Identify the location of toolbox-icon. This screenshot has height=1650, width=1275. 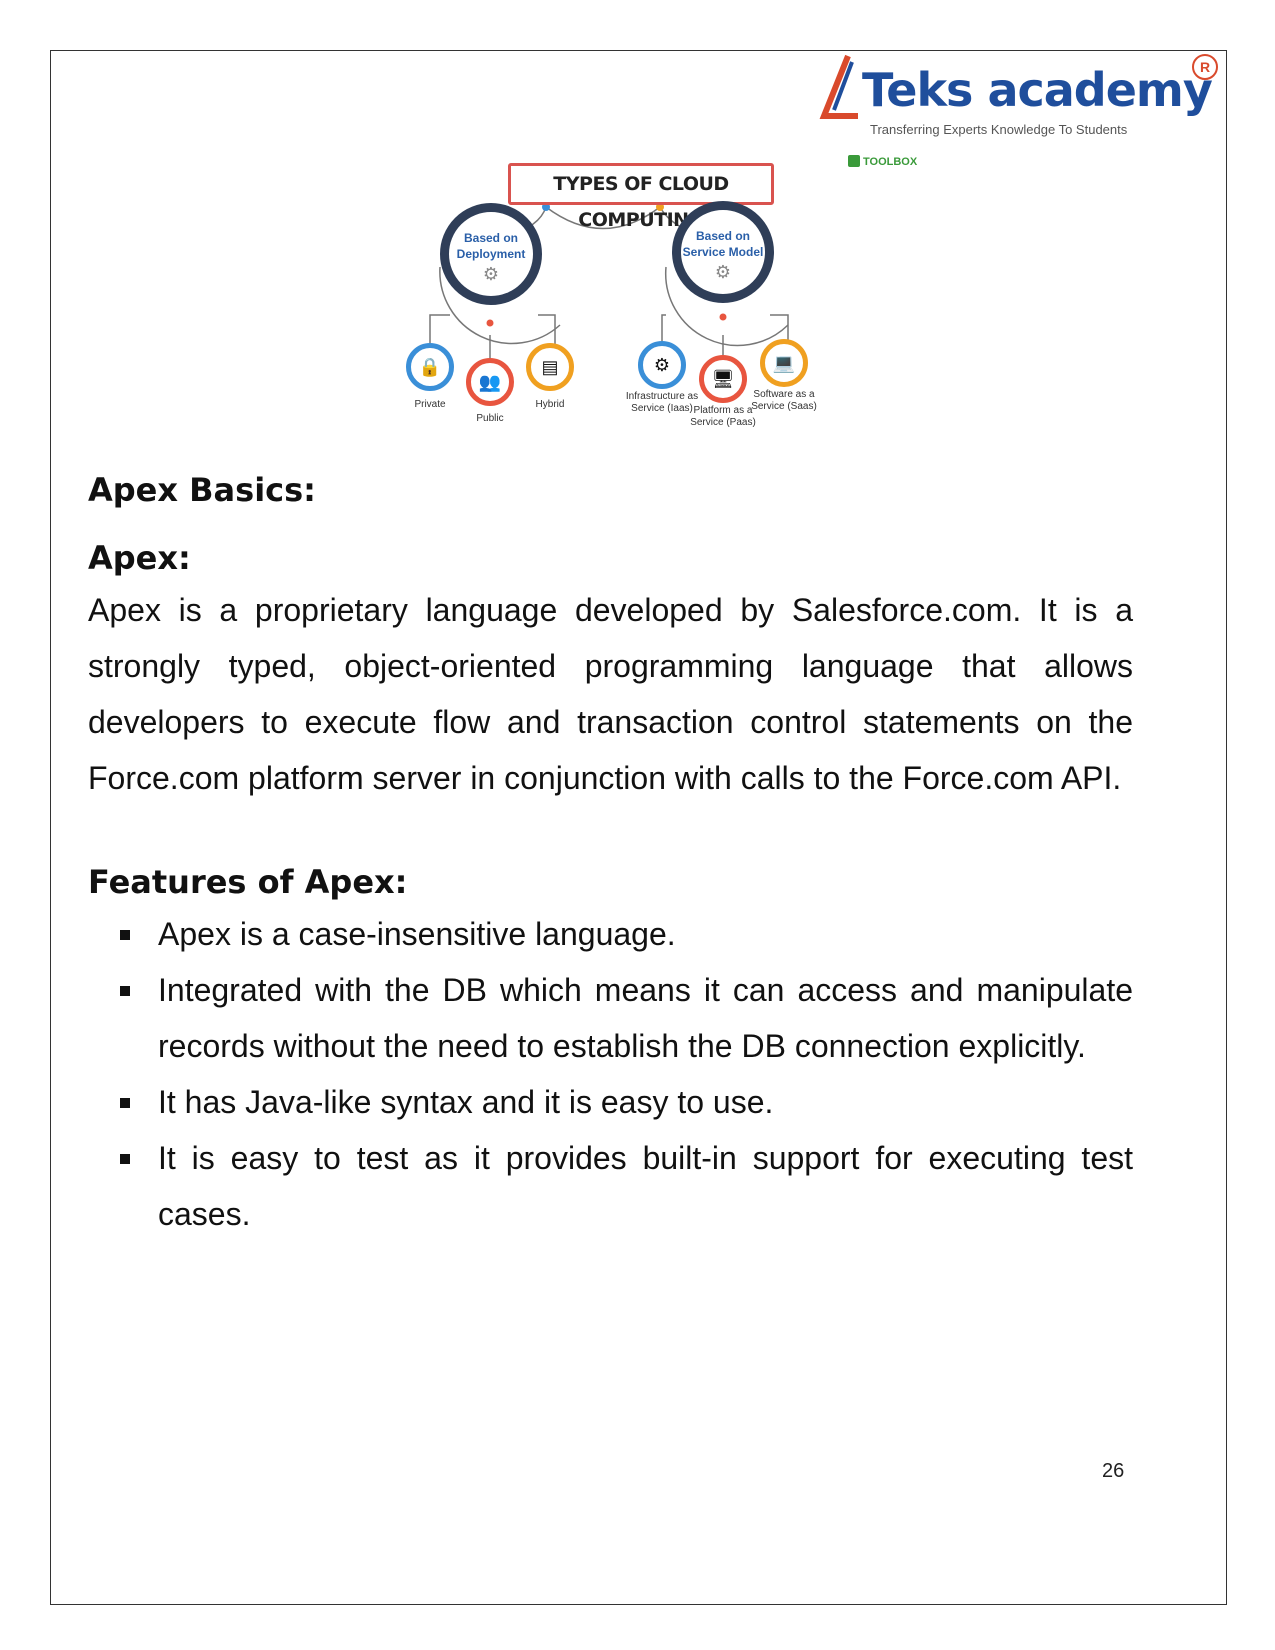
(854, 161).